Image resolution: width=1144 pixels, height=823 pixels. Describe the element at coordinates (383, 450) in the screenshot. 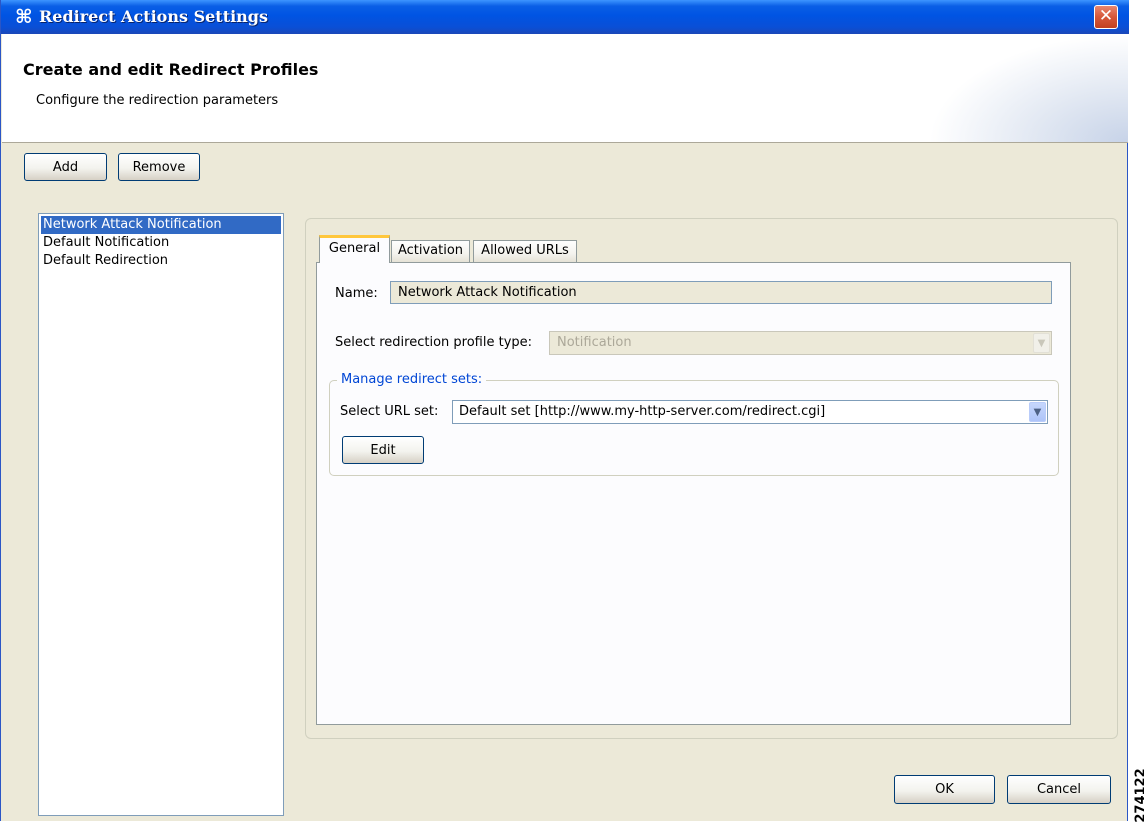

I see `edit-button: Edit` at that location.